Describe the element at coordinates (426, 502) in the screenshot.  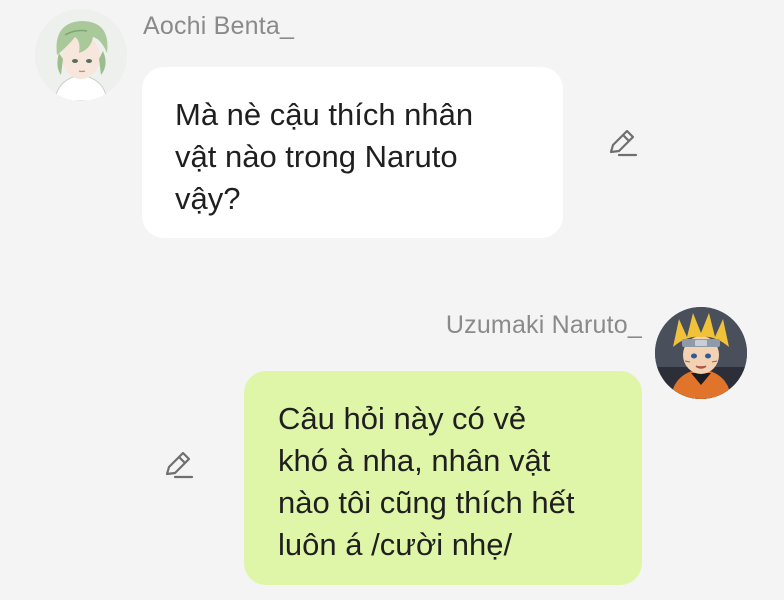
I see `message-line: nào tôi cũng thích hết` at that location.